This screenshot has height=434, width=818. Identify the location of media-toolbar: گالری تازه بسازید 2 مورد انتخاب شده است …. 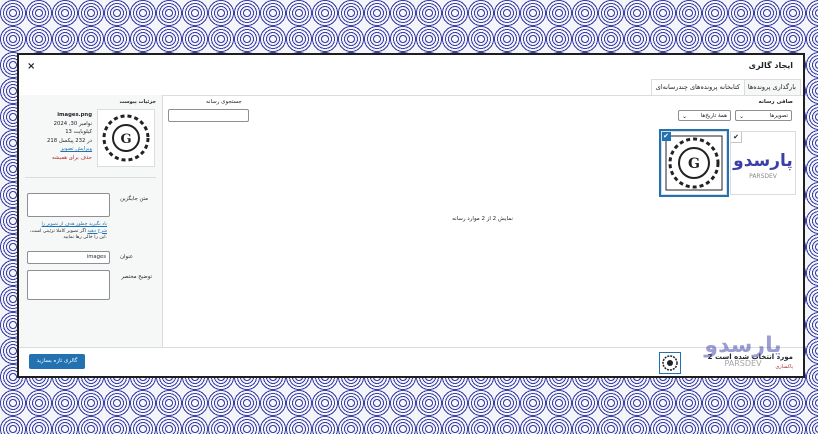
(411, 361).